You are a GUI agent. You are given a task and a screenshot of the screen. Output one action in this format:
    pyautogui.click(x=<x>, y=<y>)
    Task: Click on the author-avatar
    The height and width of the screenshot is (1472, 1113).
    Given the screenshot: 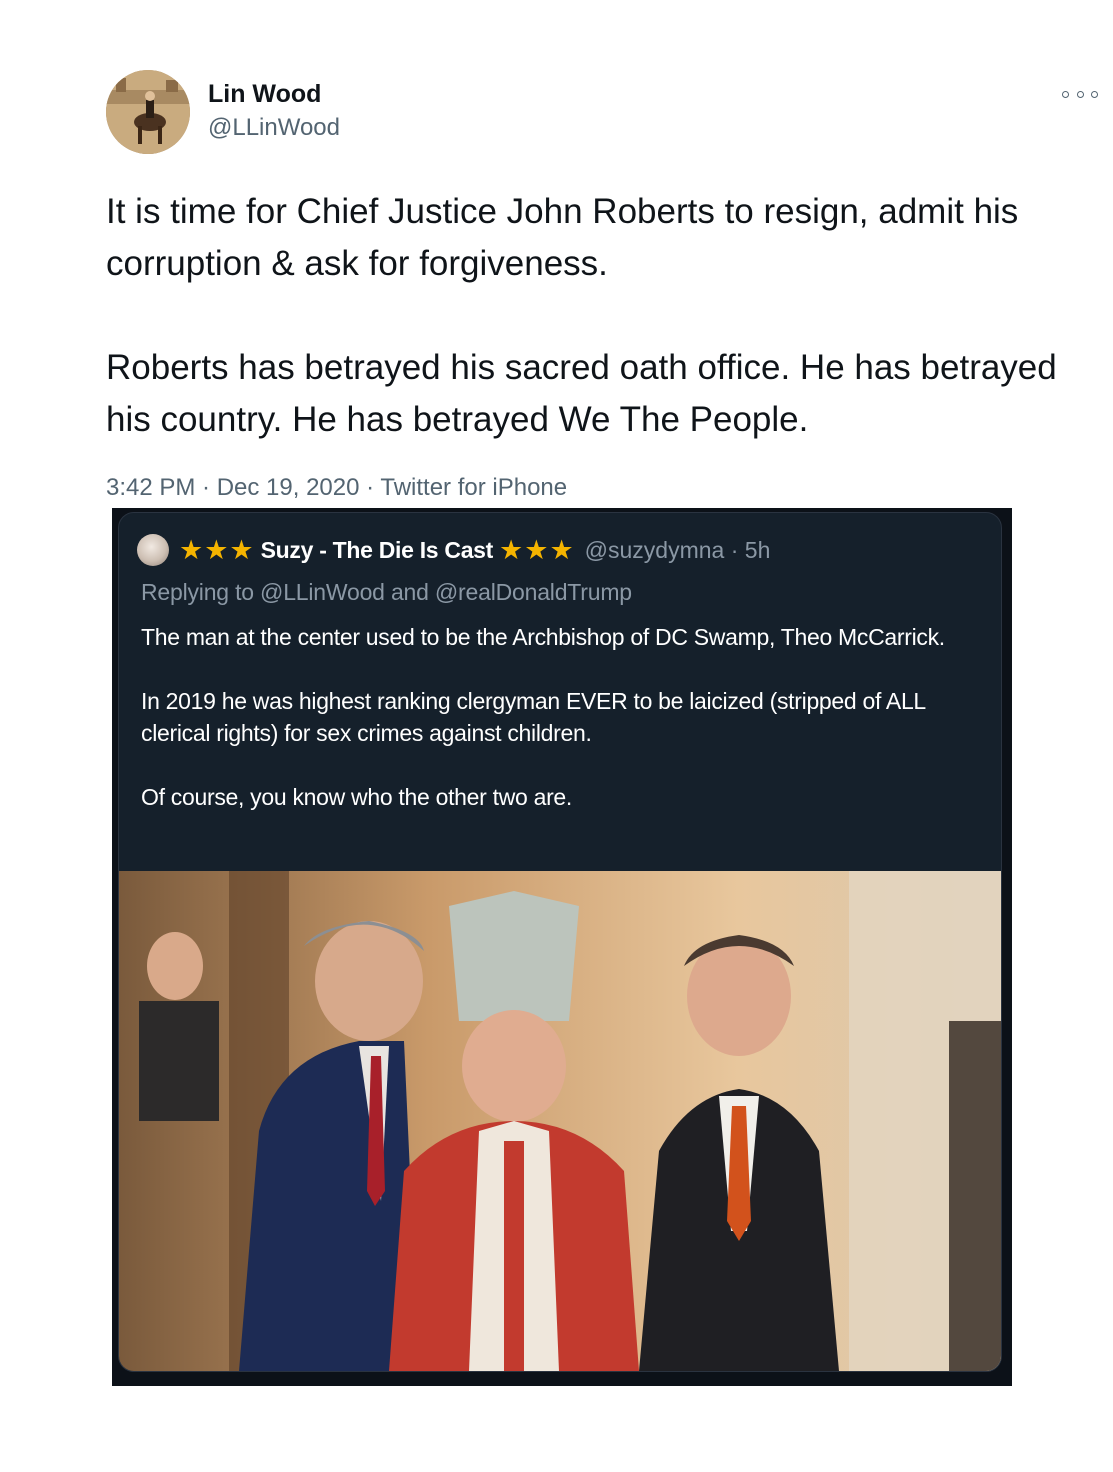 What is the action you would take?
    pyautogui.click(x=148, y=112)
    